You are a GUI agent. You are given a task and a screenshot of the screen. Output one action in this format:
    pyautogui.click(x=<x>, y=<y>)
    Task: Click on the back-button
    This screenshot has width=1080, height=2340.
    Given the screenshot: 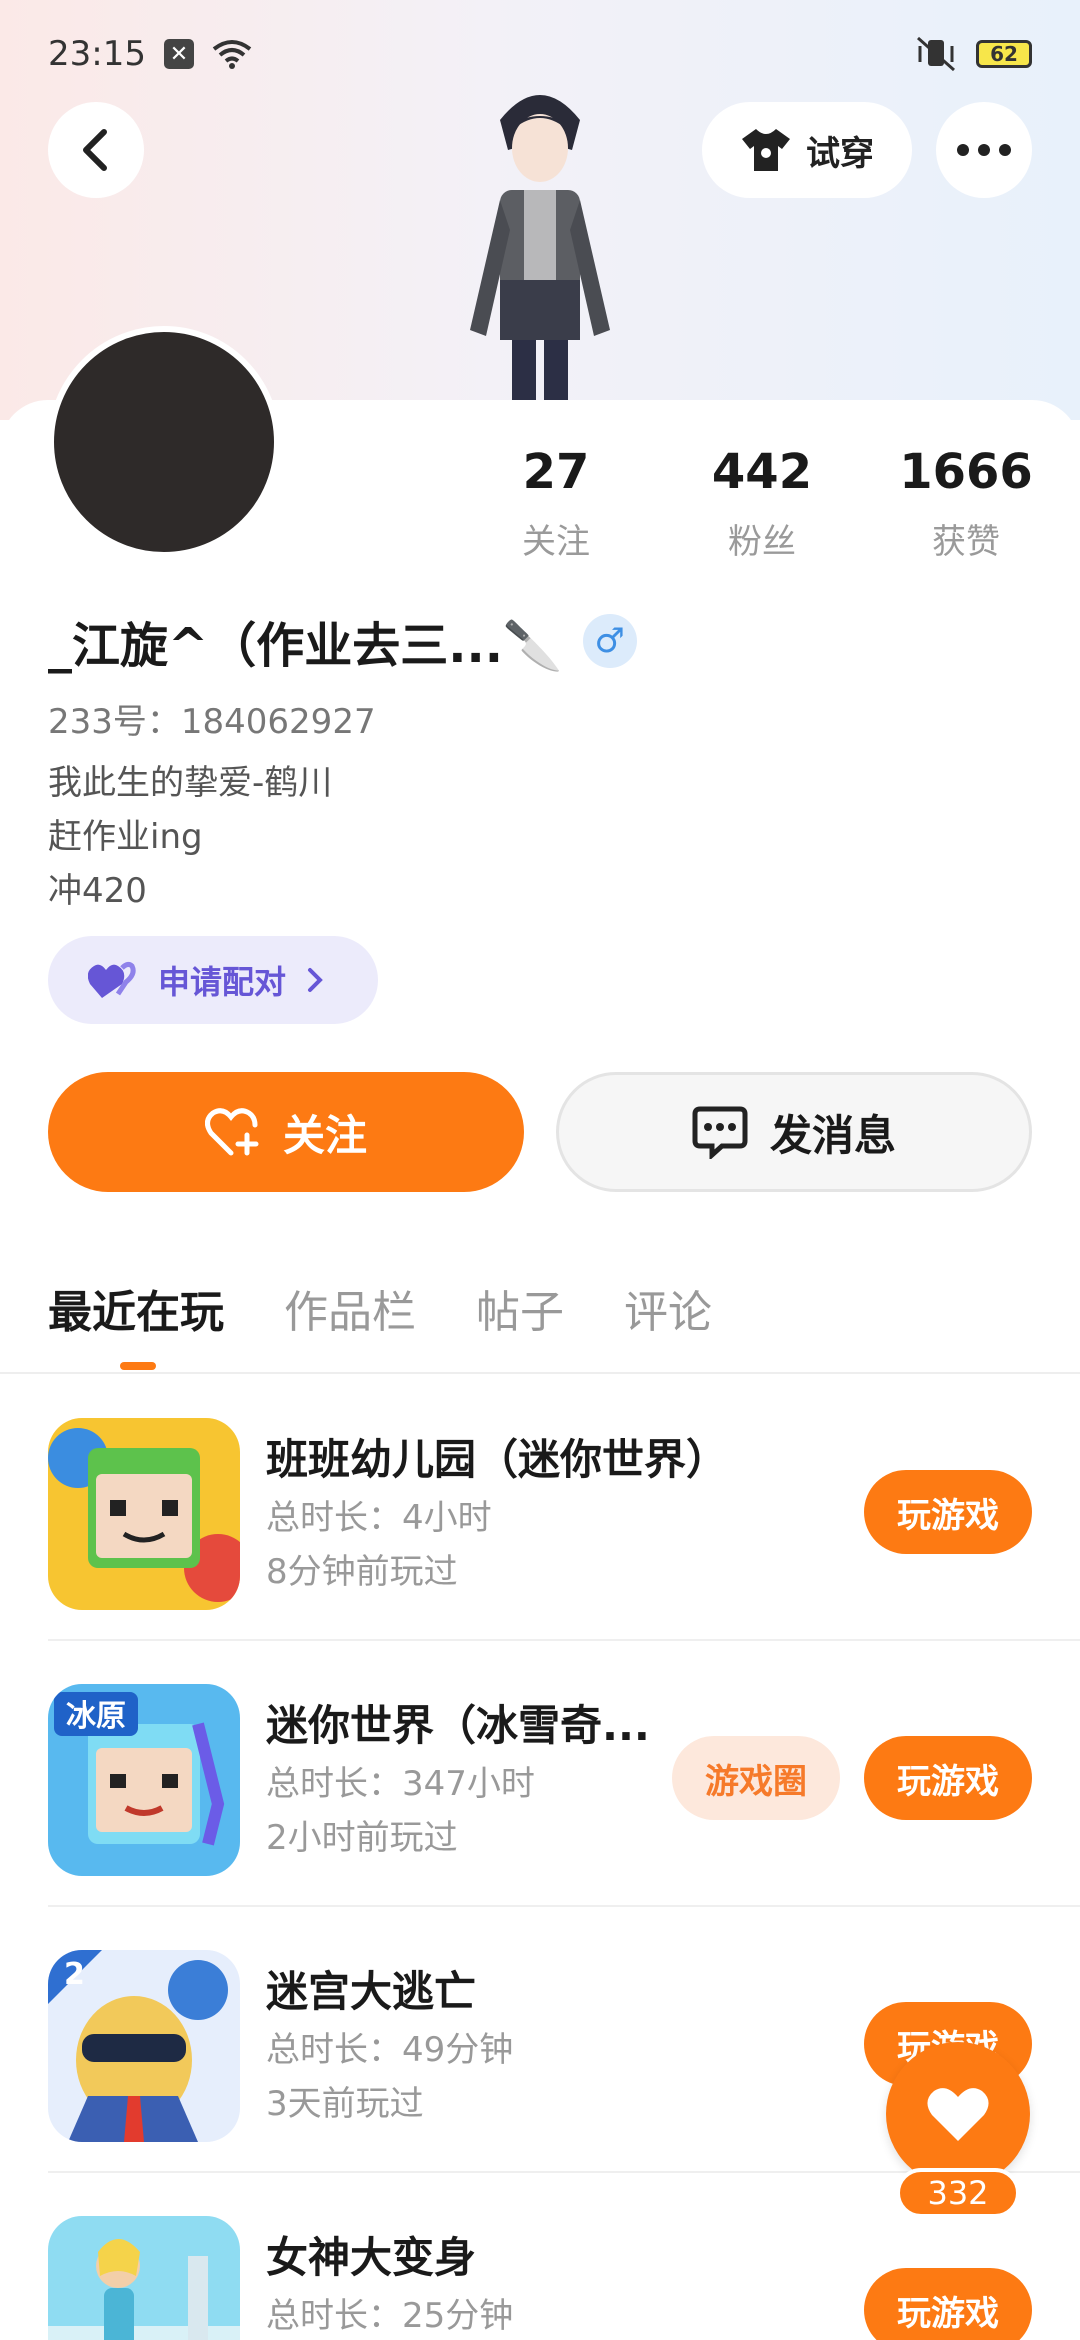 What is the action you would take?
    pyautogui.click(x=96, y=150)
    